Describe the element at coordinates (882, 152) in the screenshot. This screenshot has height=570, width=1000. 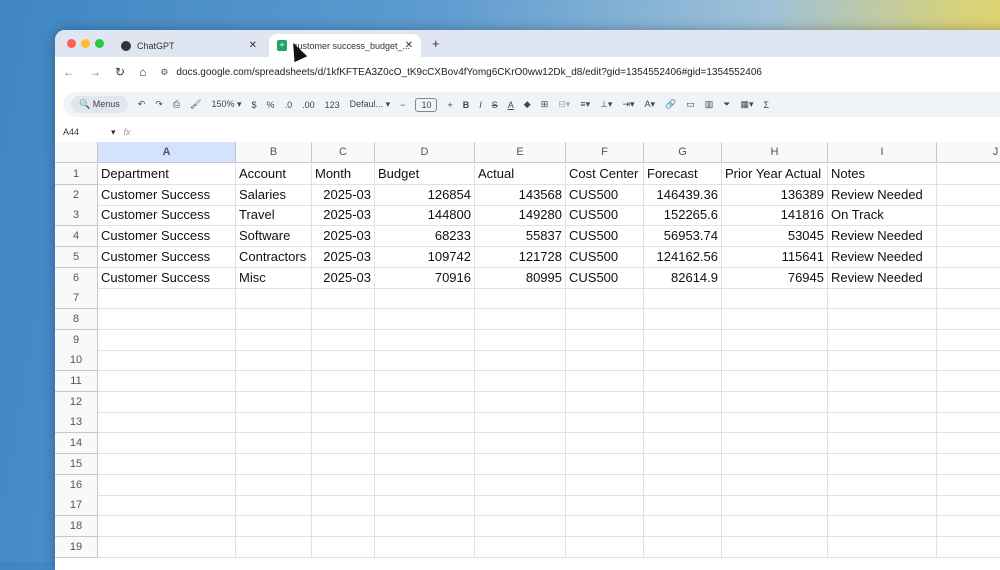
I see `column-header-i: I` at that location.